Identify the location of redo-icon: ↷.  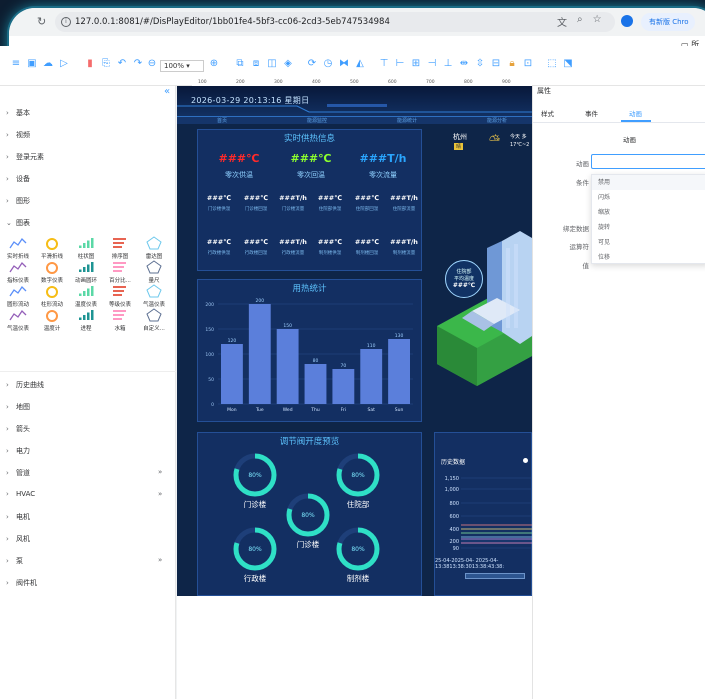
(138, 64).